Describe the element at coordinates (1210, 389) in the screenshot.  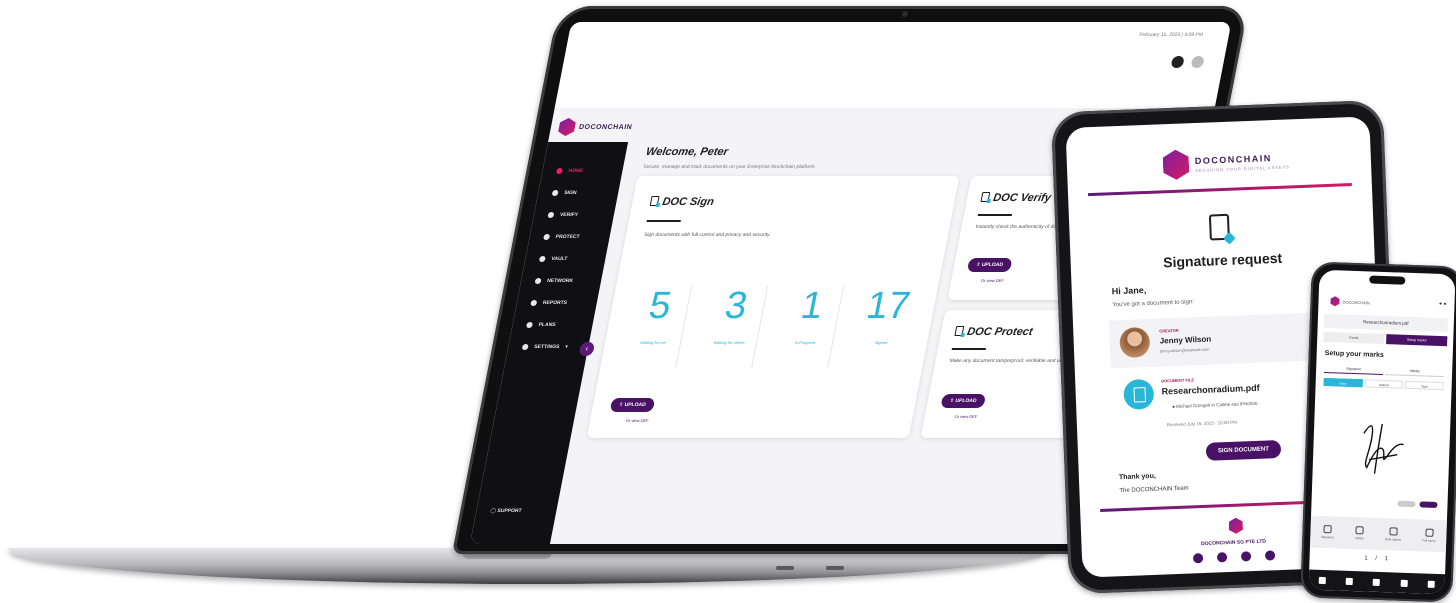
I see `file-name: Researchonradium.pdf` at that location.